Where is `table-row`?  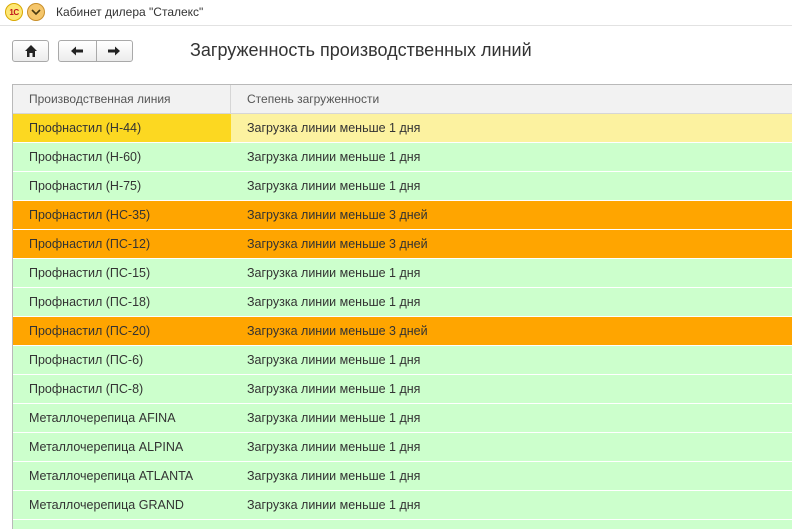 table-row is located at coordinates (402, 524).